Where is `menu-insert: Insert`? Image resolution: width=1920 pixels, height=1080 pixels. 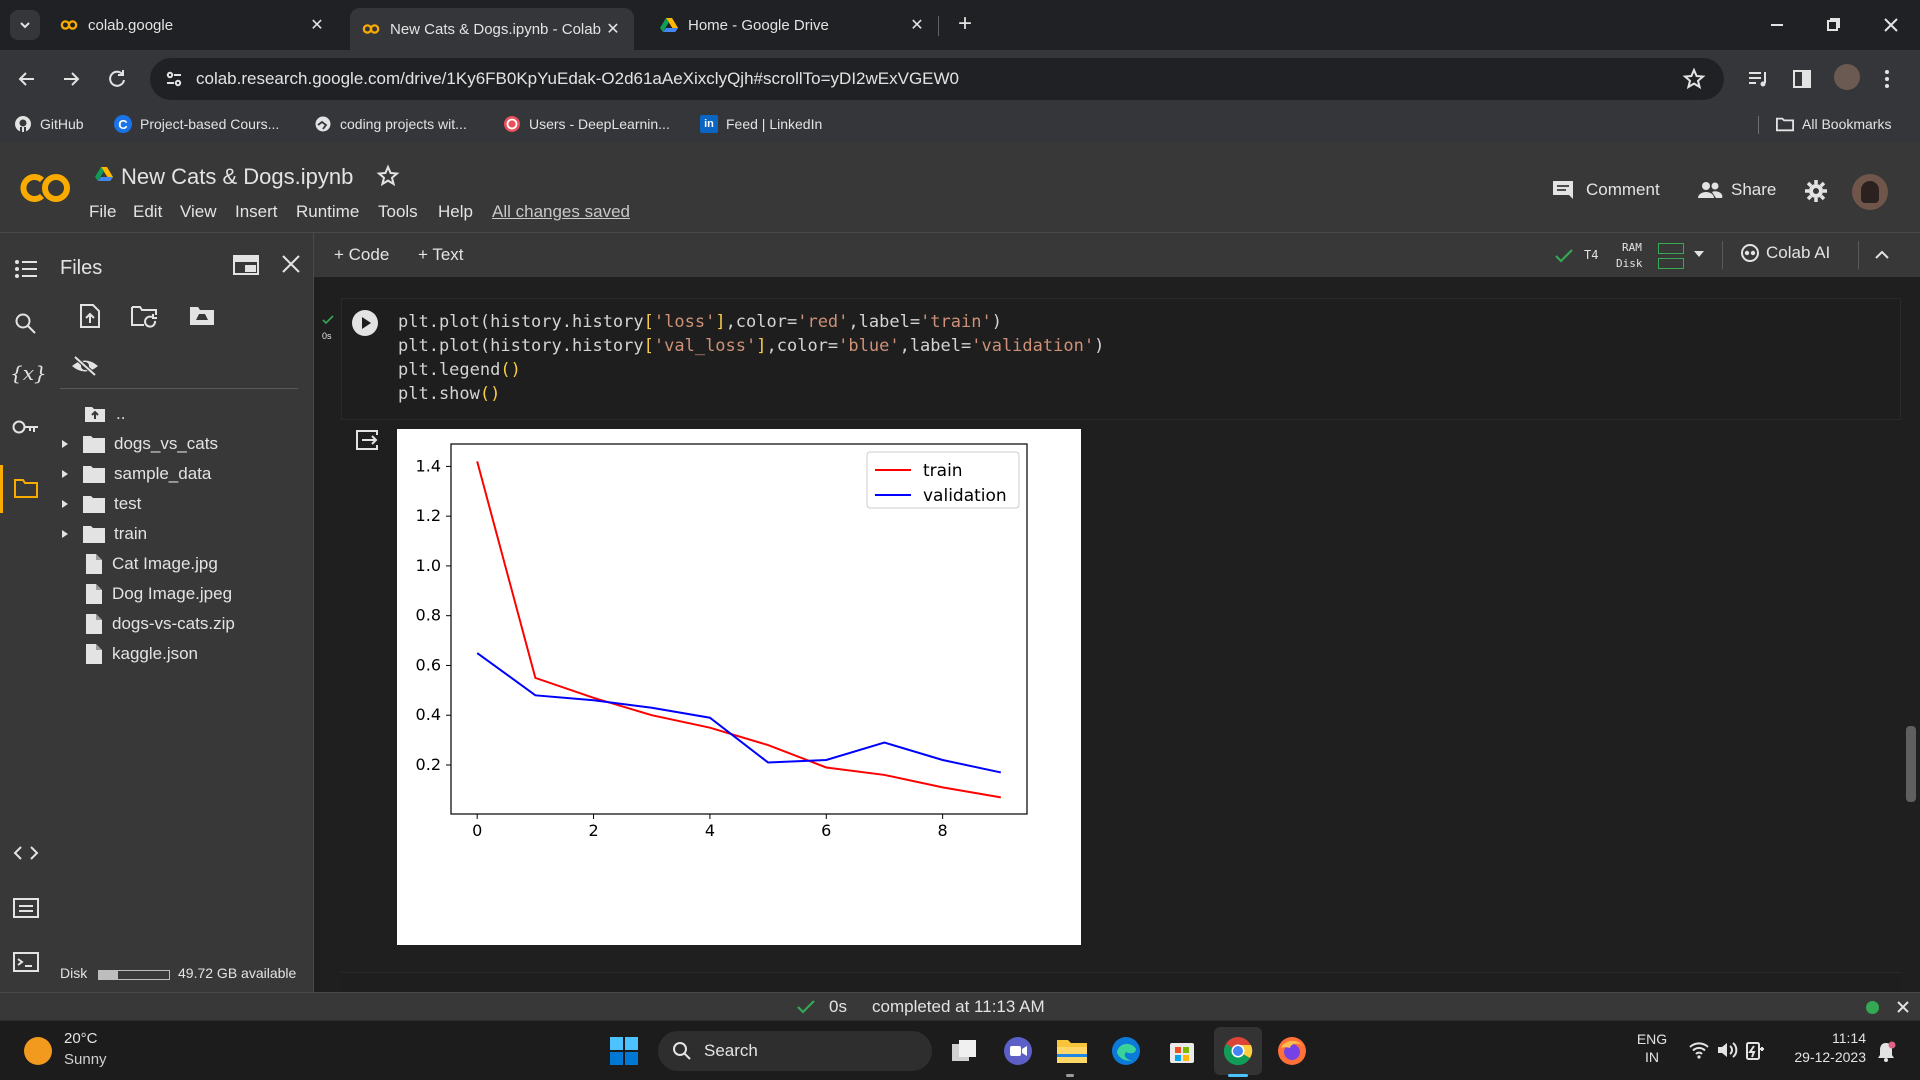 menu-insert: Insert is located at coordinates (256, 212).